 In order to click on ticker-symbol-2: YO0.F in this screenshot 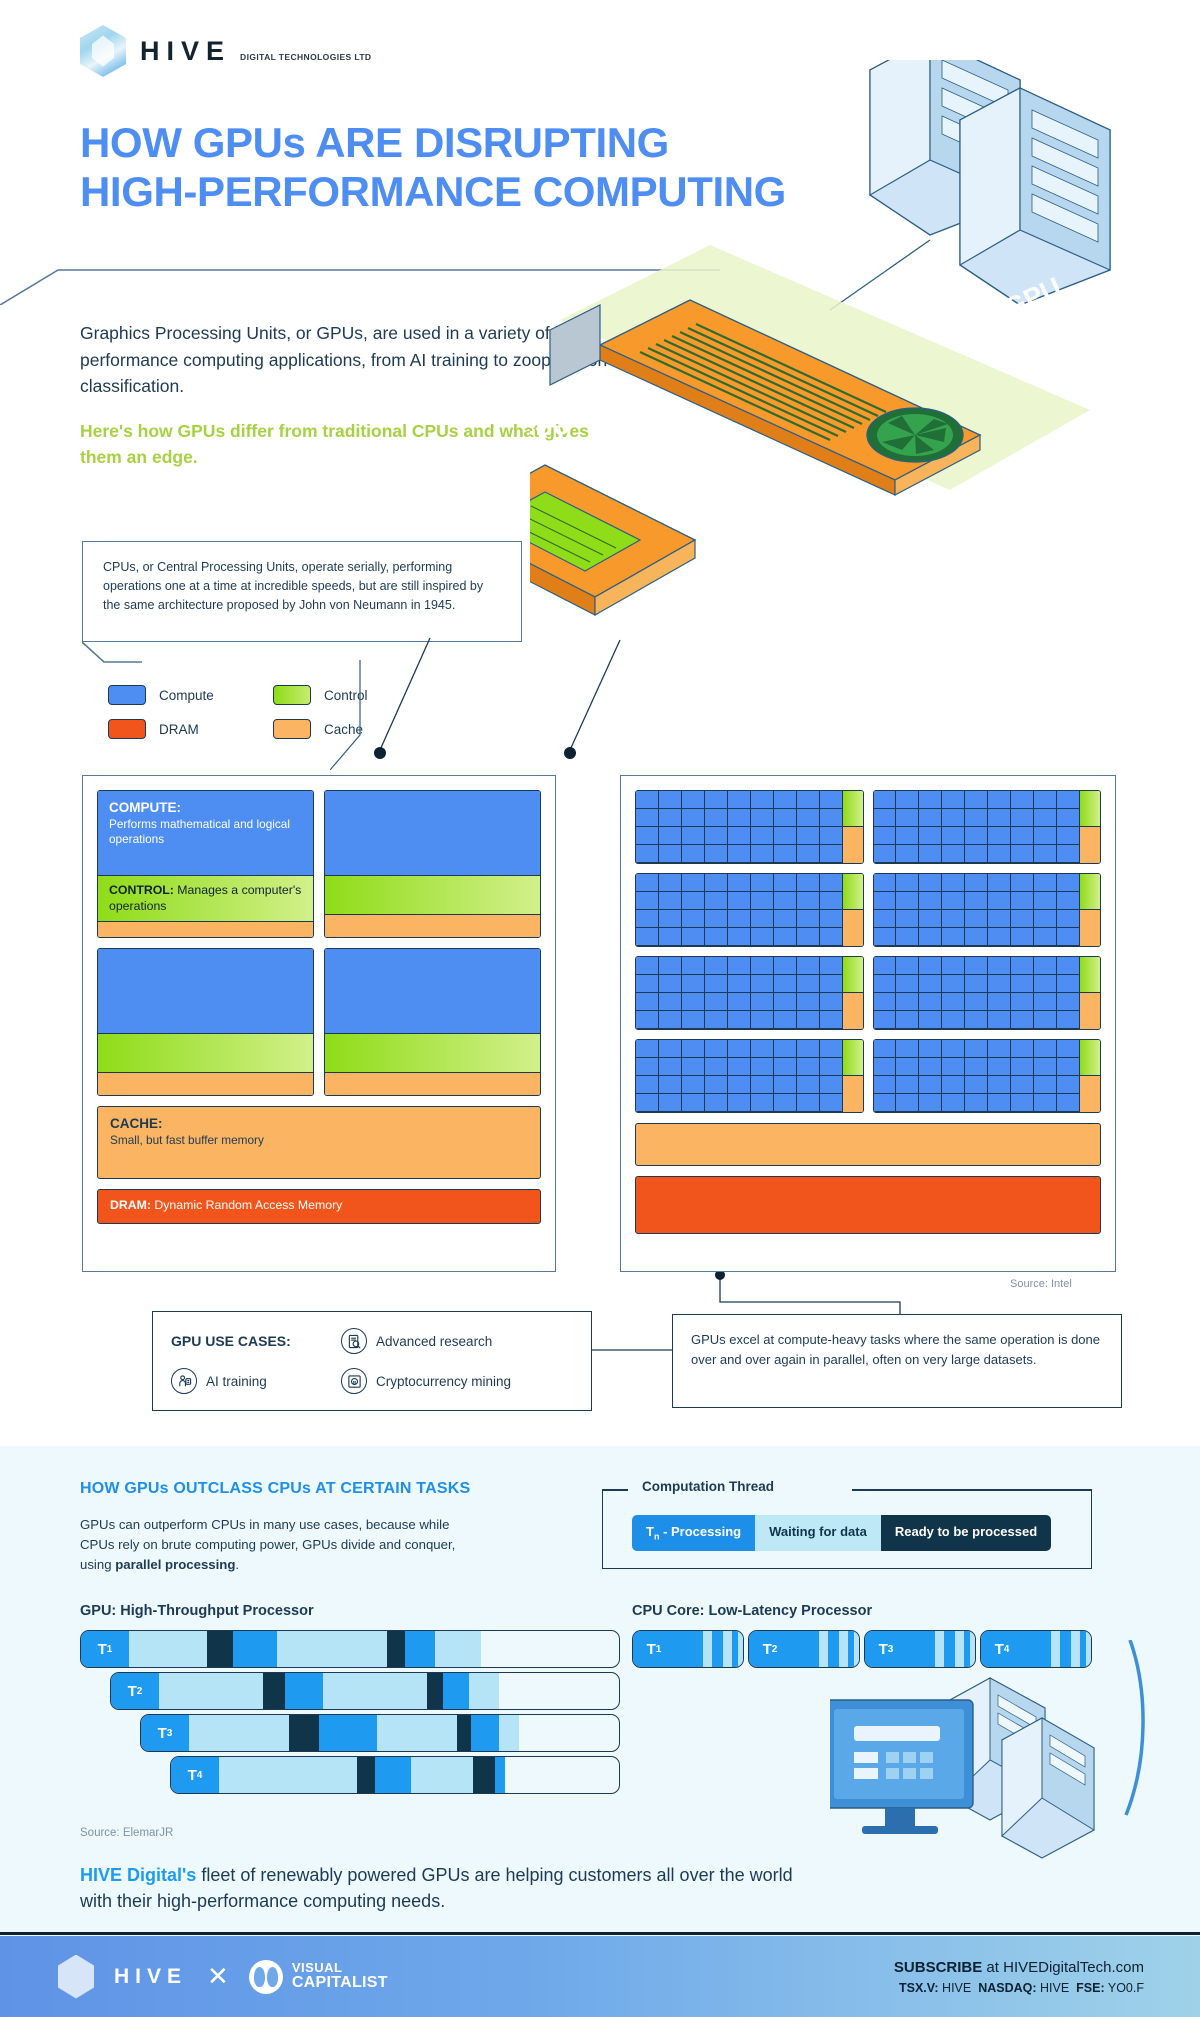, I will do `click(1124, 1987)`.